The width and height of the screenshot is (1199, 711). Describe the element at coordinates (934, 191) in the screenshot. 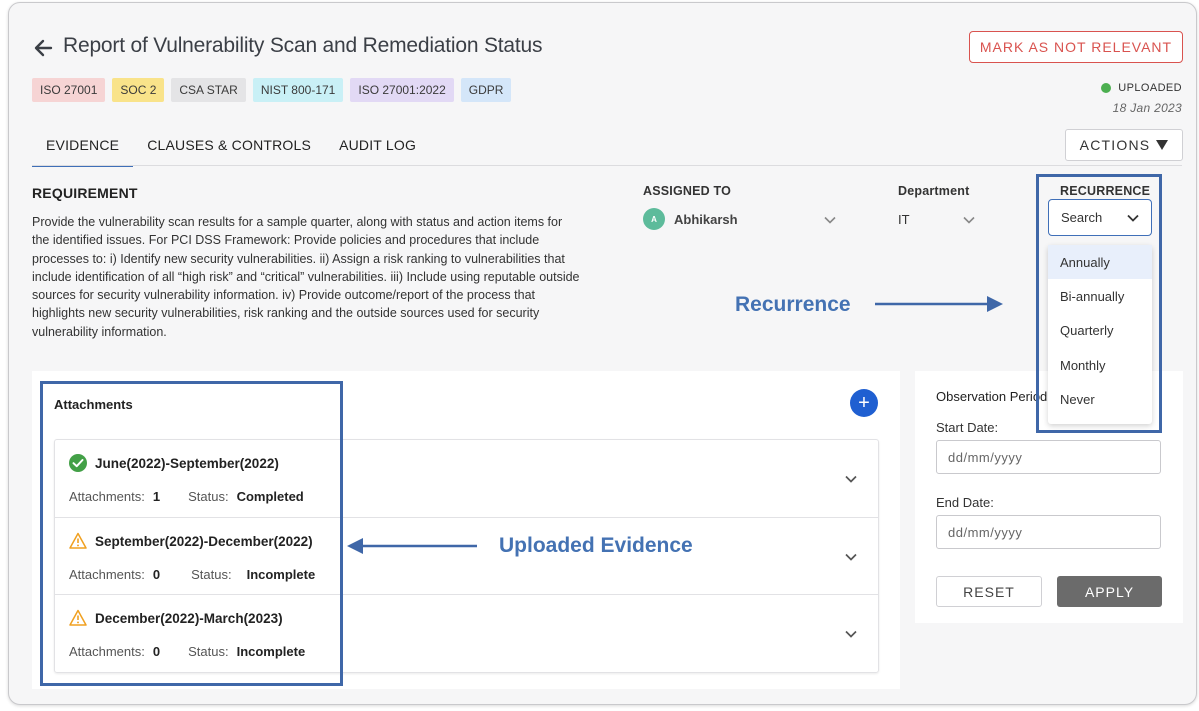

I see `department-label: Department` at that location.